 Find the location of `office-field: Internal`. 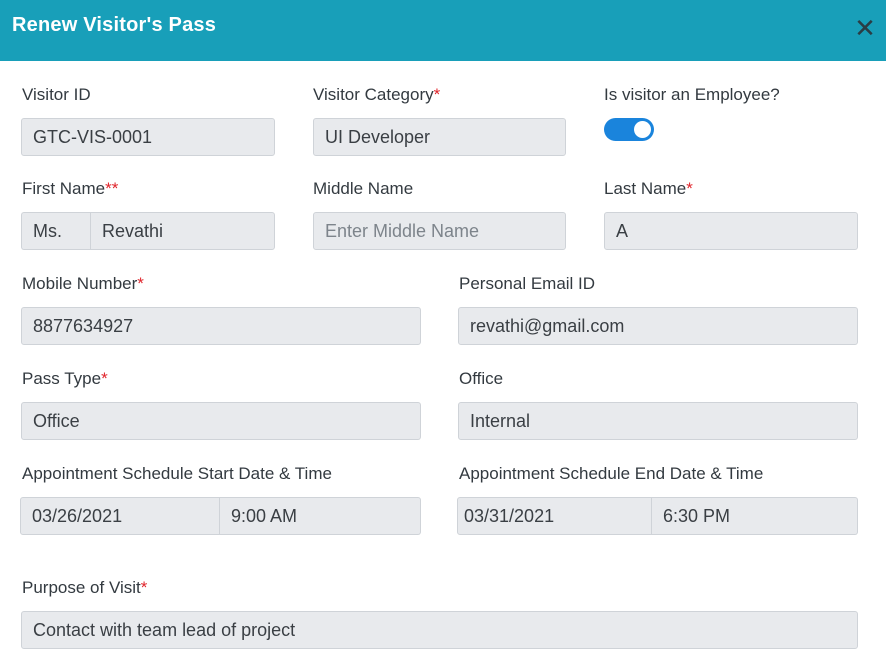

office-field: Internal is located at coordinates (658, 421).